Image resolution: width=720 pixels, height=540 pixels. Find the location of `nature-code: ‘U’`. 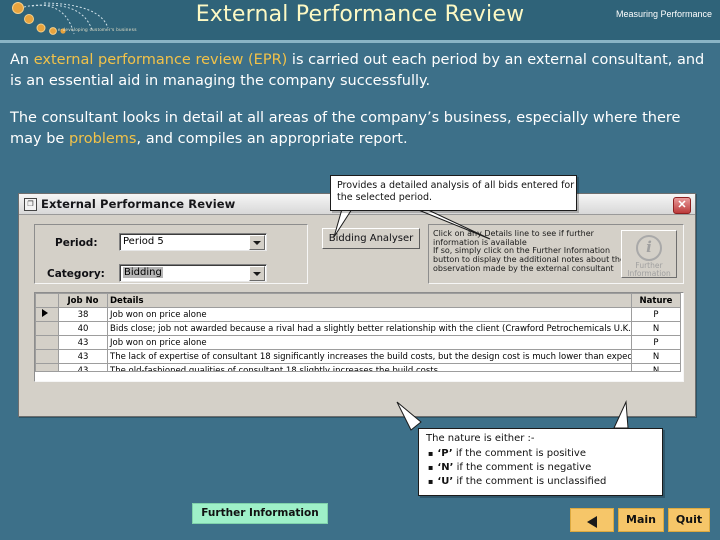

nature-code: ‘U’ is located at coordinates (445, 481).